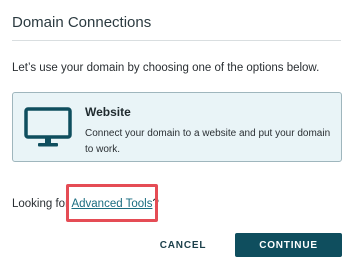  What do you see at coordinates (82, 22) in the screenshot?
I see `dialog-title: Domain Connections` at bounding box center [82, 22].